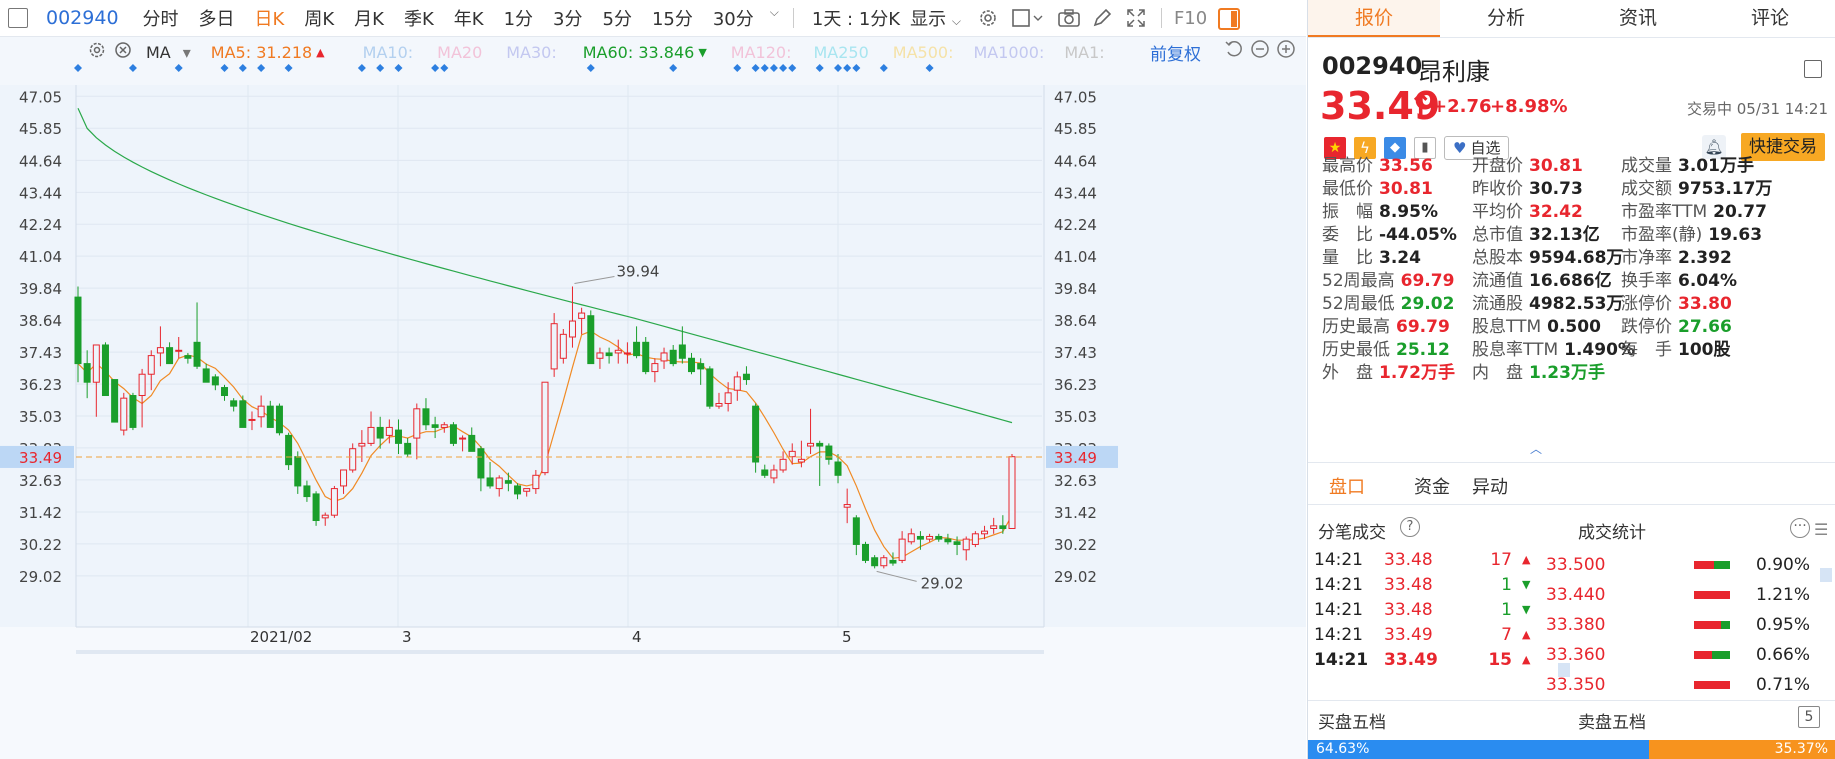 This screenshot has height=759, width=1835. Describe the element at coordinates (158, 52) in the screenshot. I see `ma-indicator-label: MA` at that location.